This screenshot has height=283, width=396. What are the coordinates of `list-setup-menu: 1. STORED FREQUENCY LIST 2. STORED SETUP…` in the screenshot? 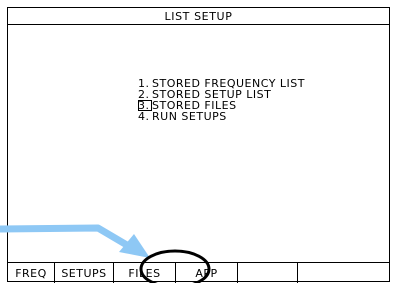 It's located at (221, 100).